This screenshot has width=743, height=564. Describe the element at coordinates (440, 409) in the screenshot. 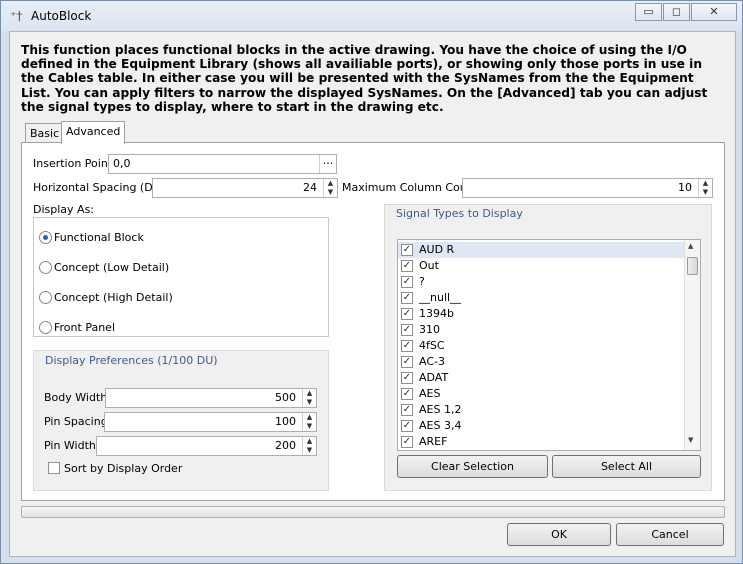

I see `signal-label: AES 1,2` at that location.